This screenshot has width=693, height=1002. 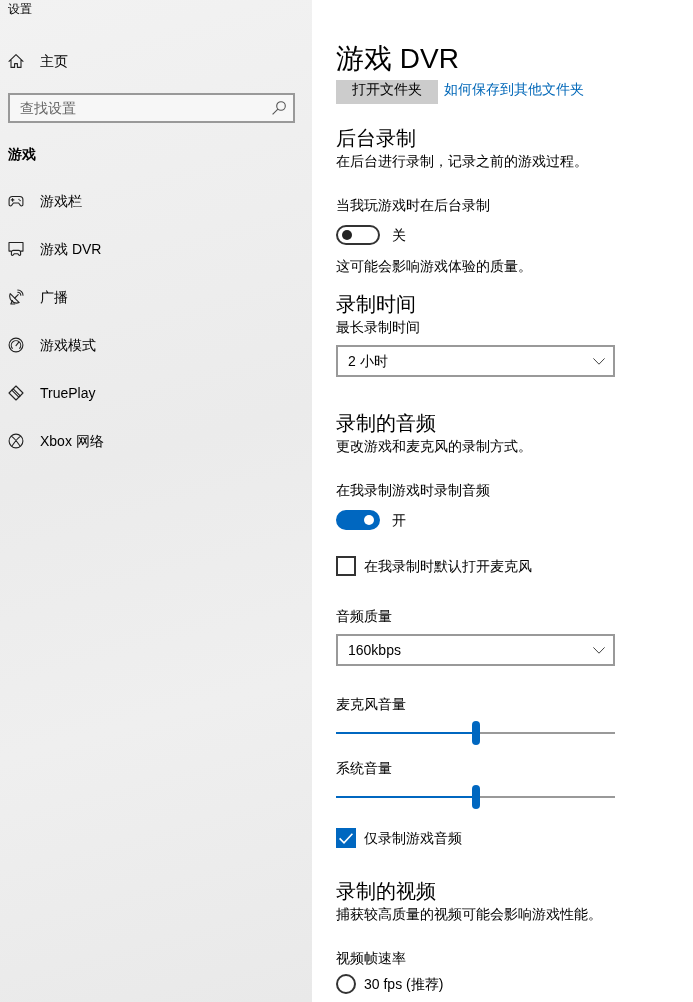 What do you see at coordinates (151, 108) in the screenshot?
I see `search-field: 查找设置` at bounding box center [151, 108].